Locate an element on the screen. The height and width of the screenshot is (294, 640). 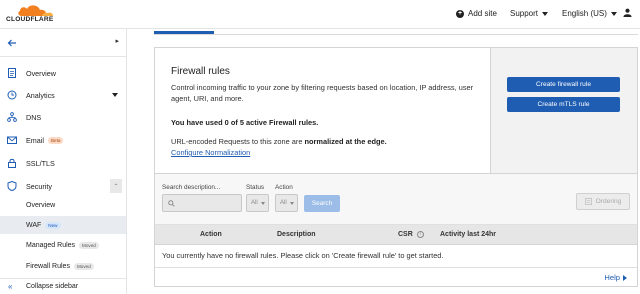
sidebar-subitem-label: Overview is located at coordinates (41, 205).